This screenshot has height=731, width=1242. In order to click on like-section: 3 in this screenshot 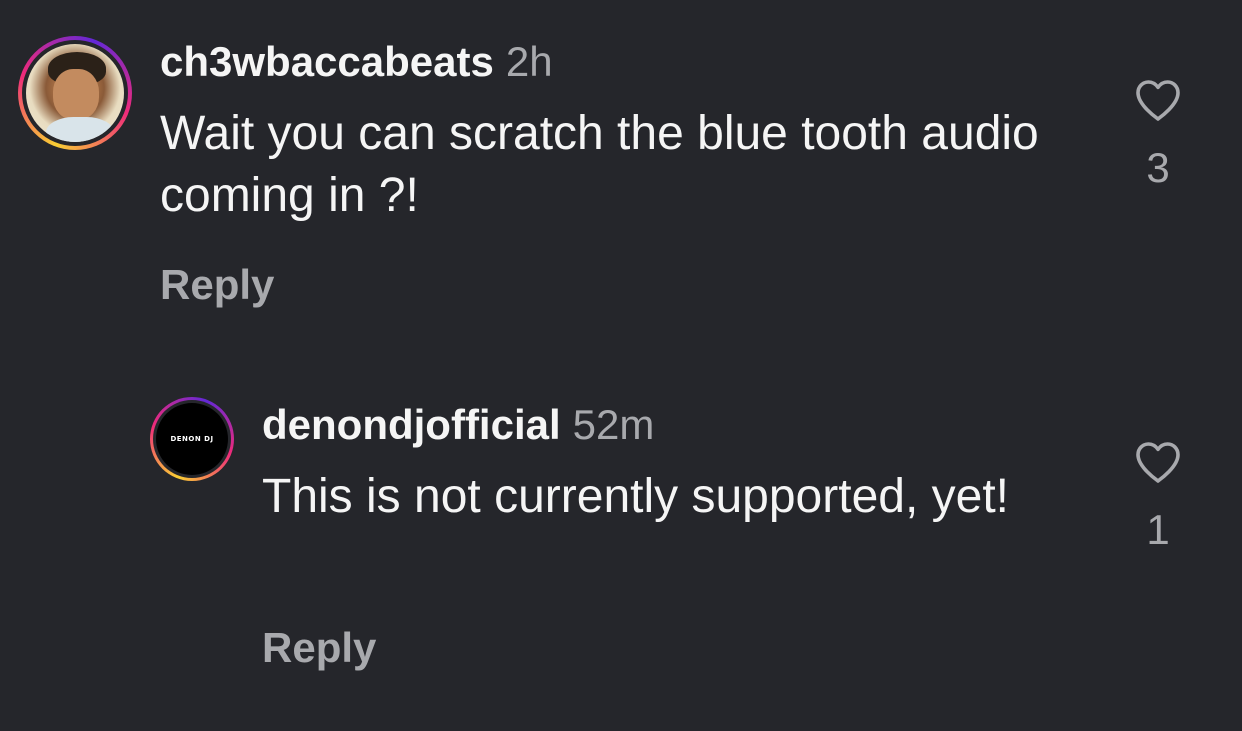, I will do `click(1158, 135)`.